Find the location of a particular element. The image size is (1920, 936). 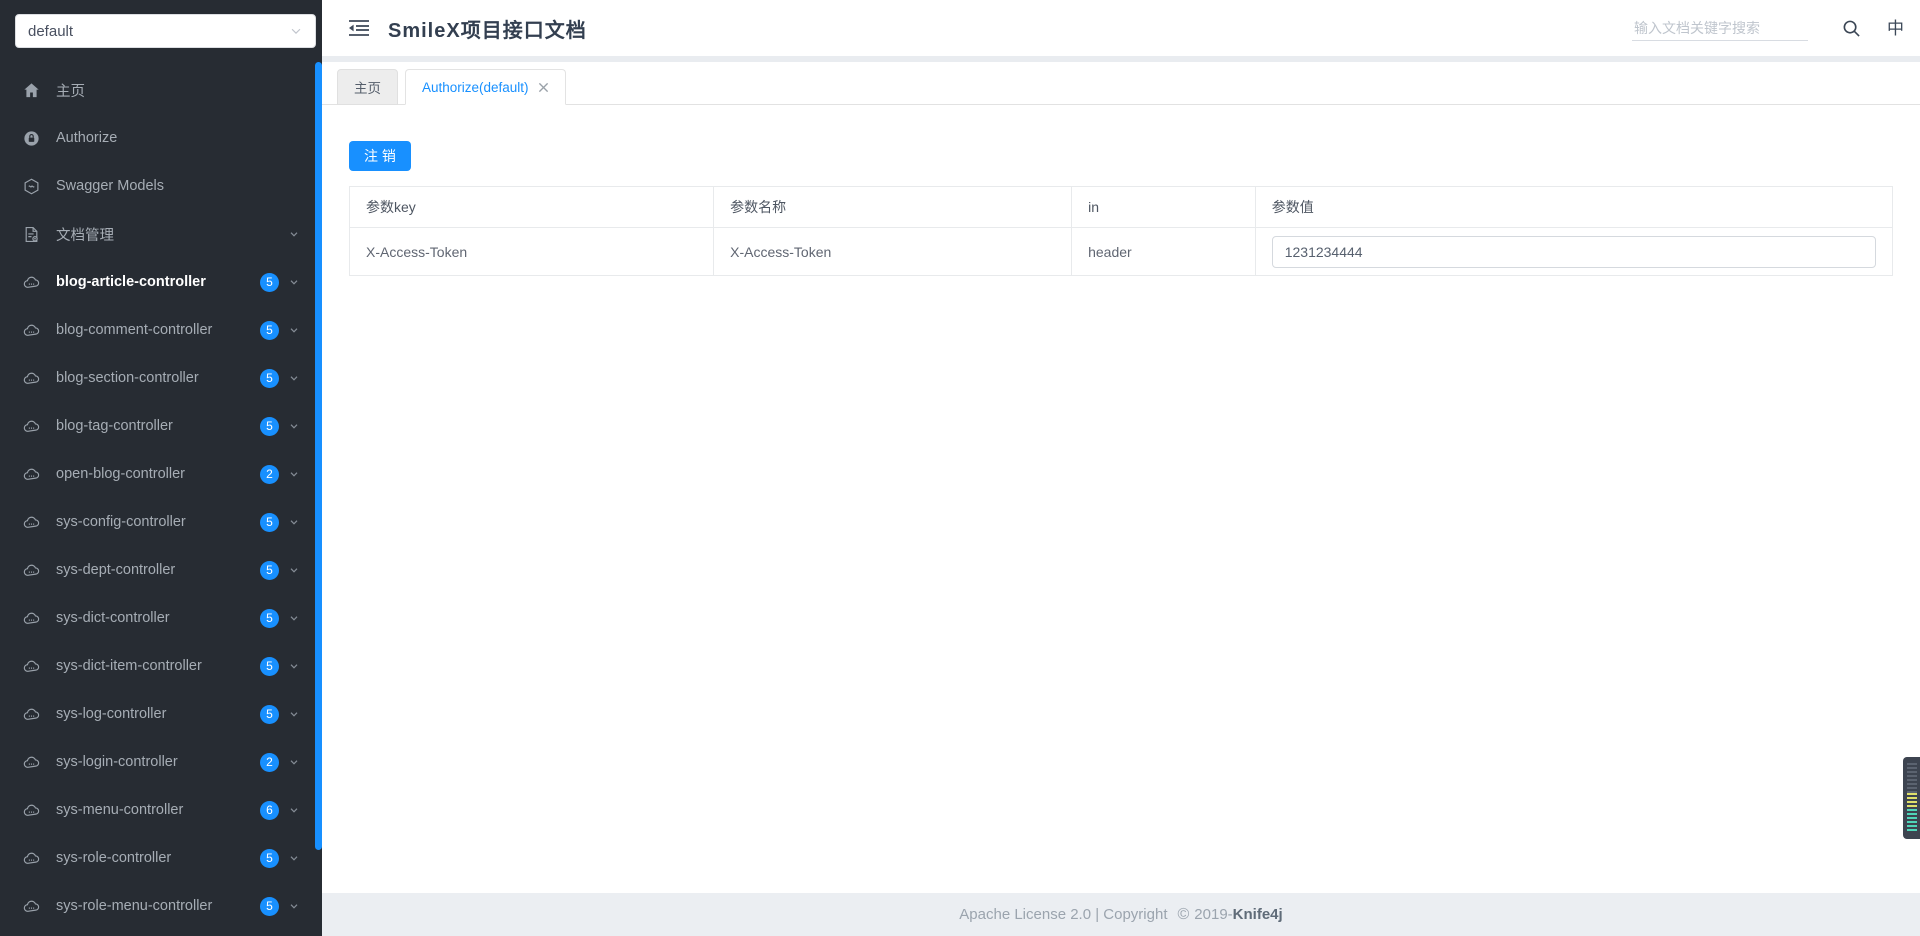

table-body: X-Access-Token X-Access-Token header is located at coordinates (1121, 251).